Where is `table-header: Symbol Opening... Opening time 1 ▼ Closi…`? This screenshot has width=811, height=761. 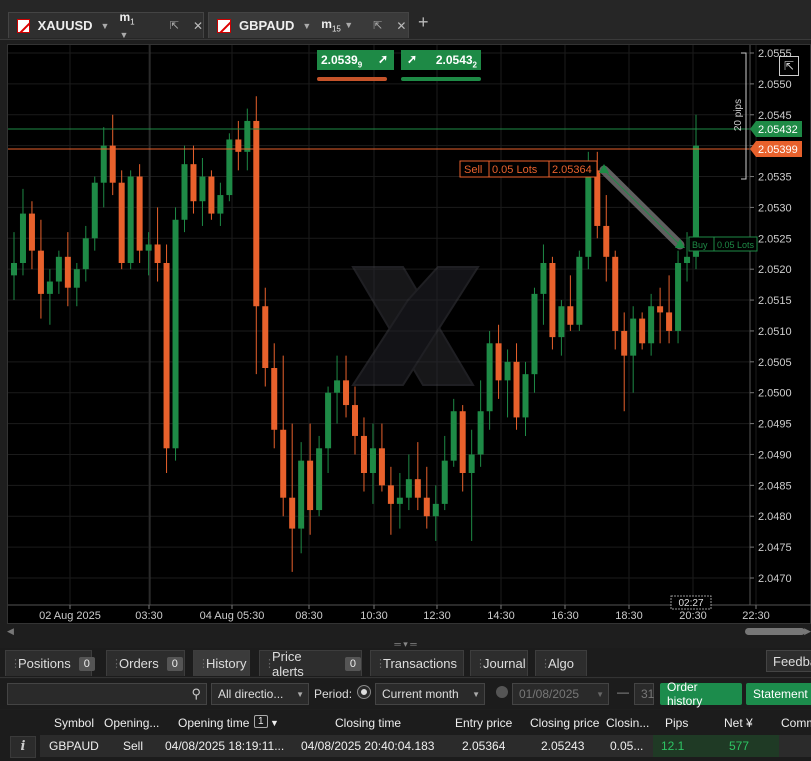
table-header: Symbol Opening... Opening time 1 ▼ Closi… is located at coordinates (425, 723).